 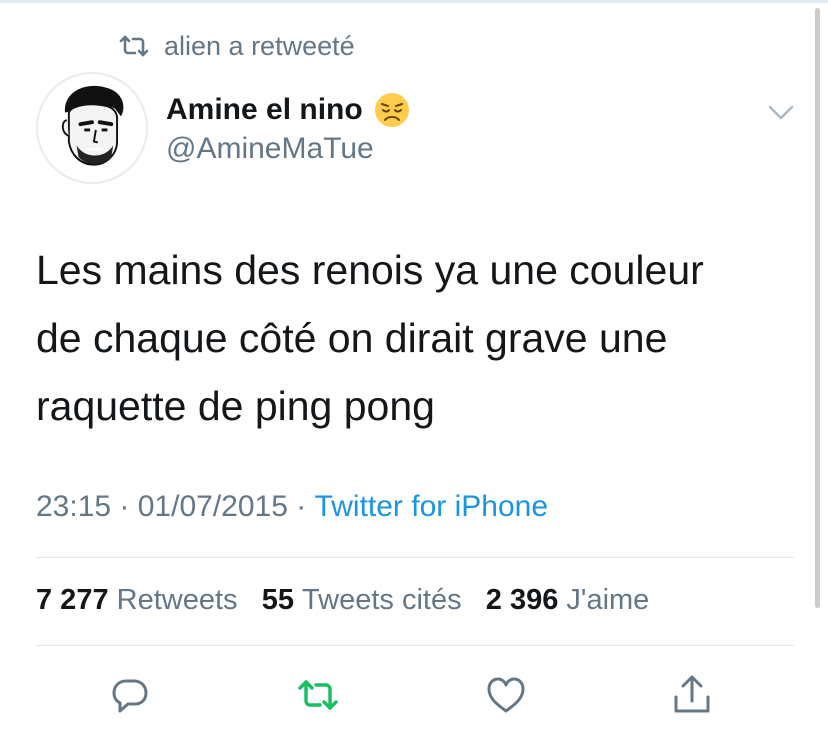 What do you see at coordinates (73, 507) in the screenshot?
I see `tweet-time: 23:15` at bounding box center [73, 507].